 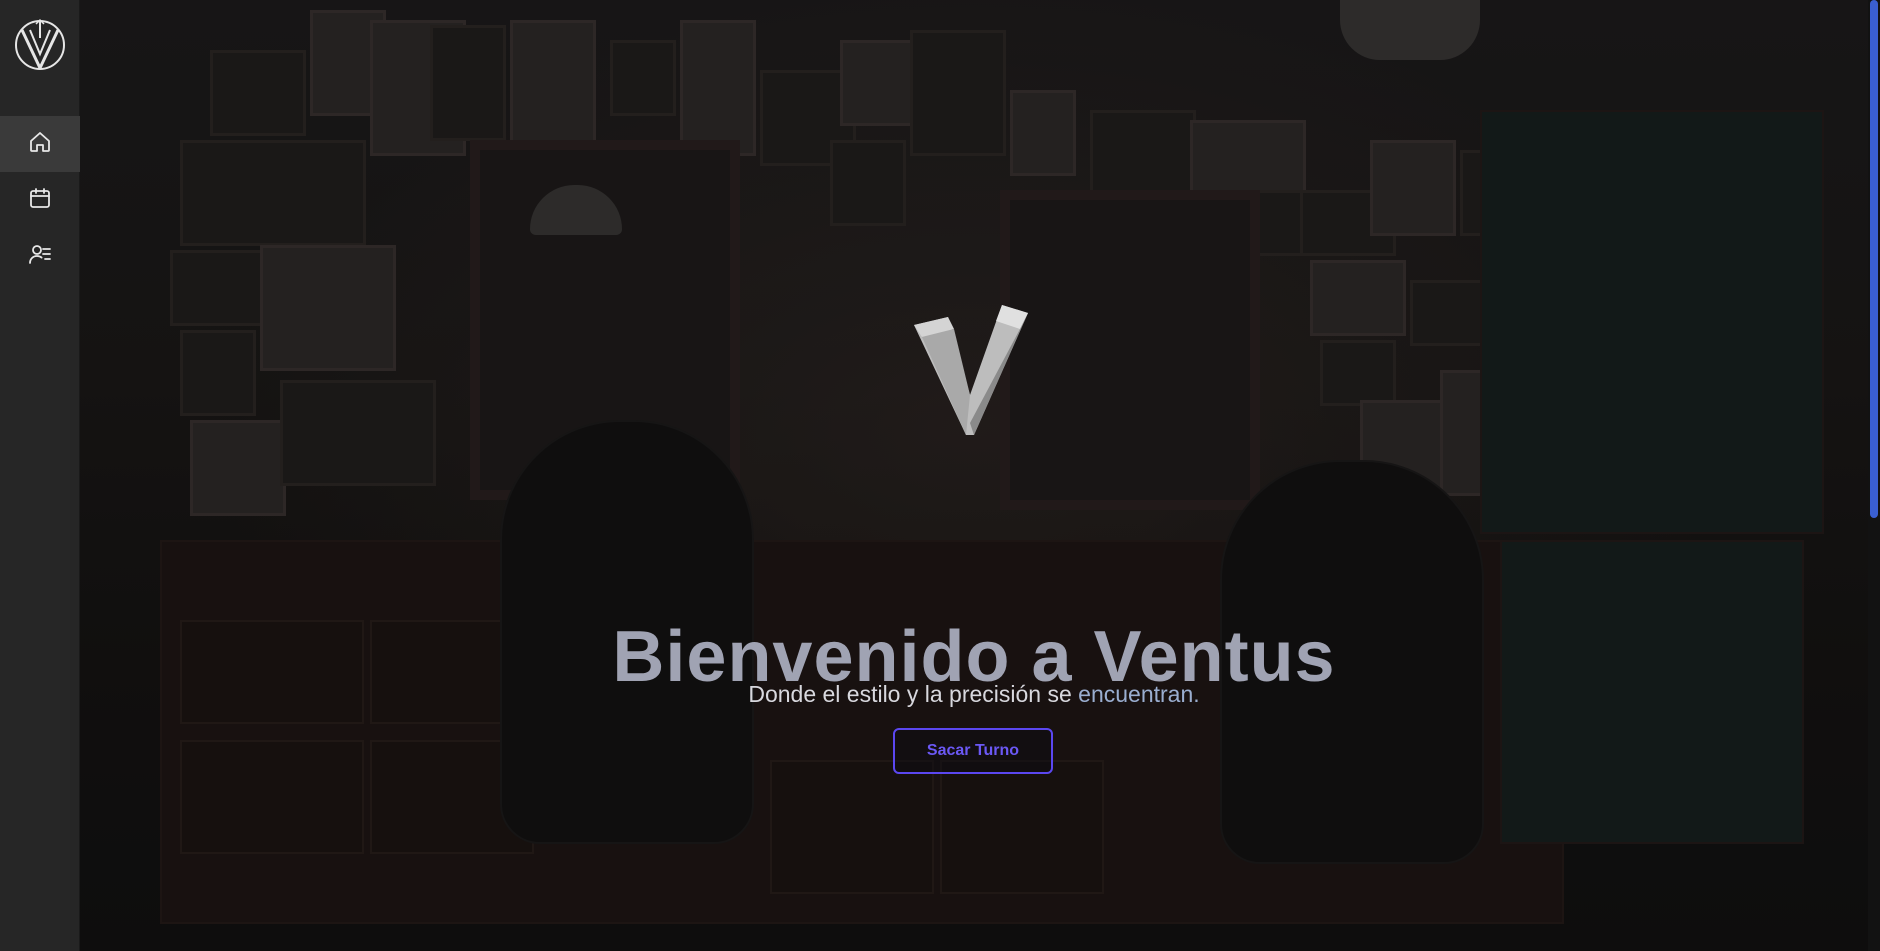 I want to click on nav-home, so click(x=40, y=144).